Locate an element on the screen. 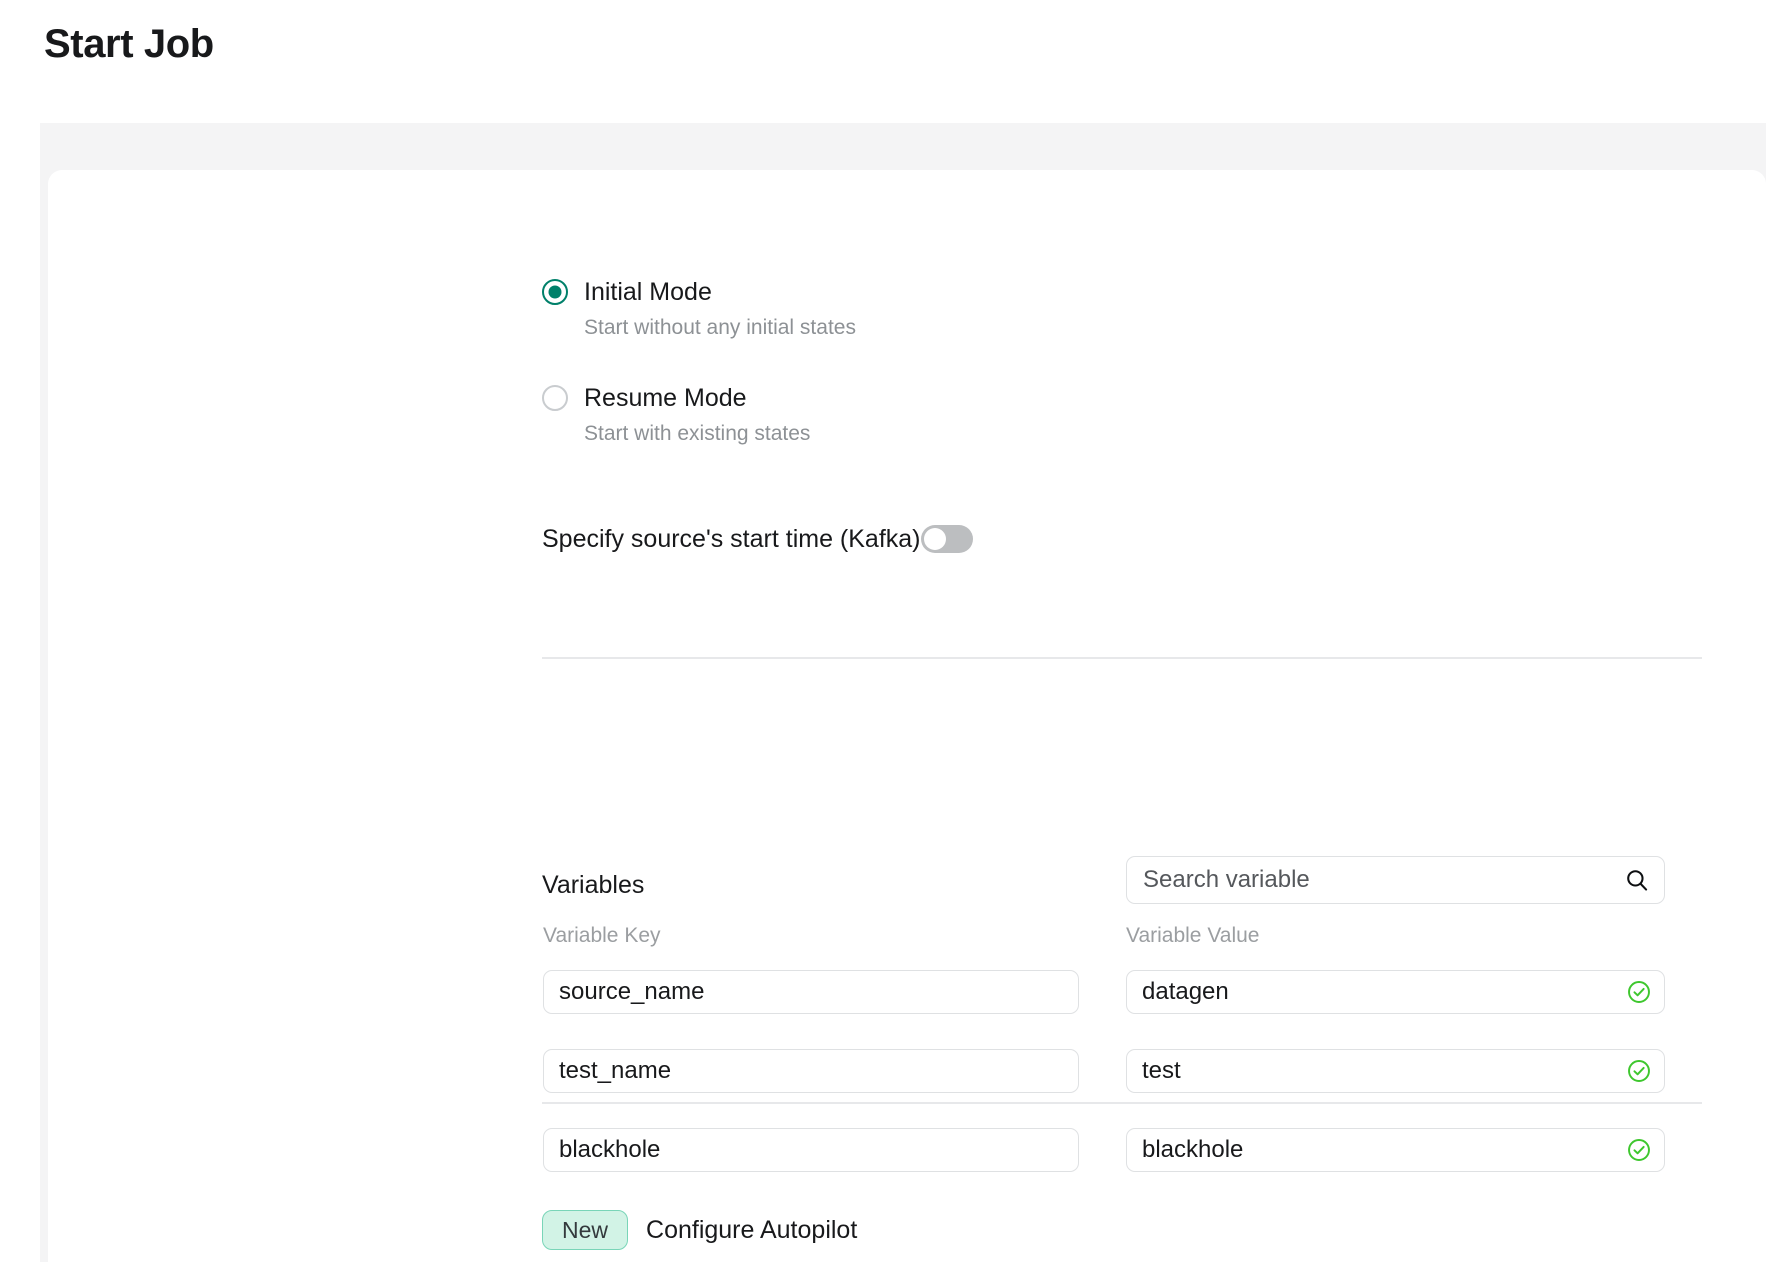 The width and height of the screenshot is (1766, 1262). source-start-time-row: Specify source's start time (Kafka) is located at coordinates (757, 539).